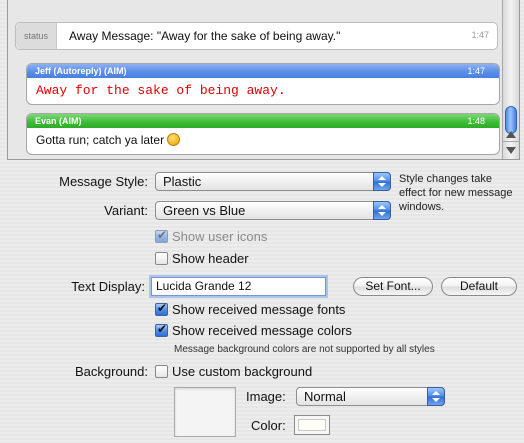  I want to click on color-swatch, so click(312, 425).